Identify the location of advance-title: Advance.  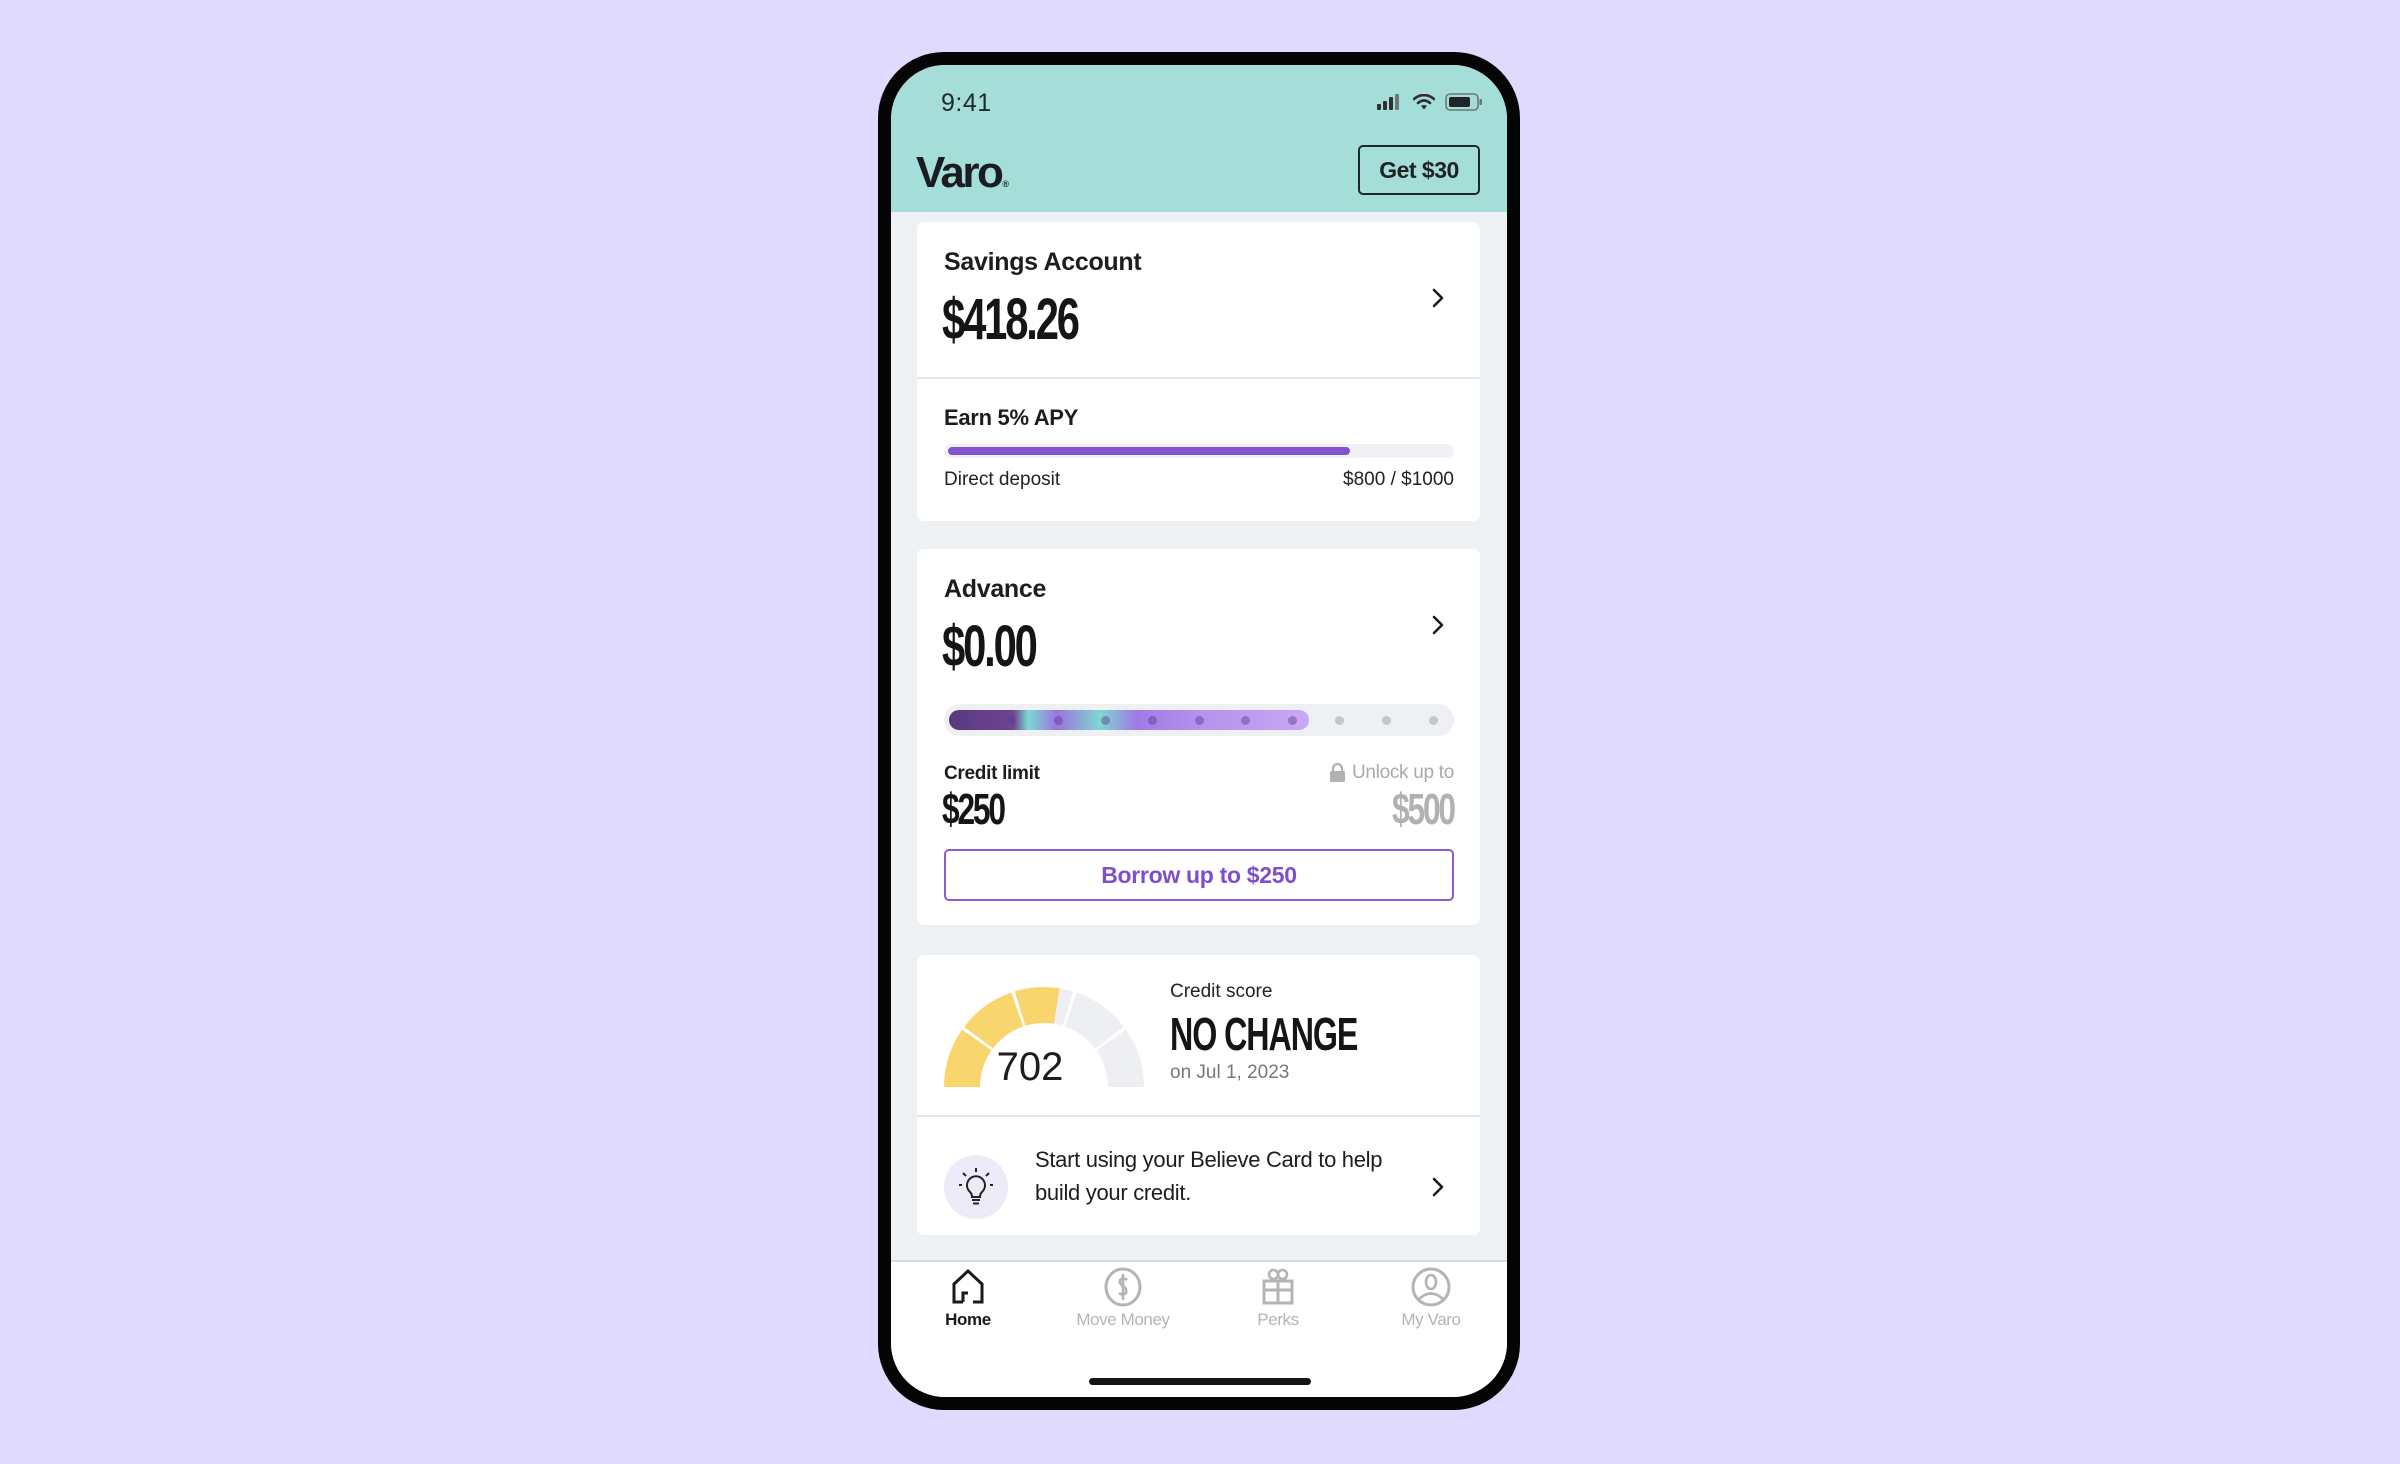
(995, 589).